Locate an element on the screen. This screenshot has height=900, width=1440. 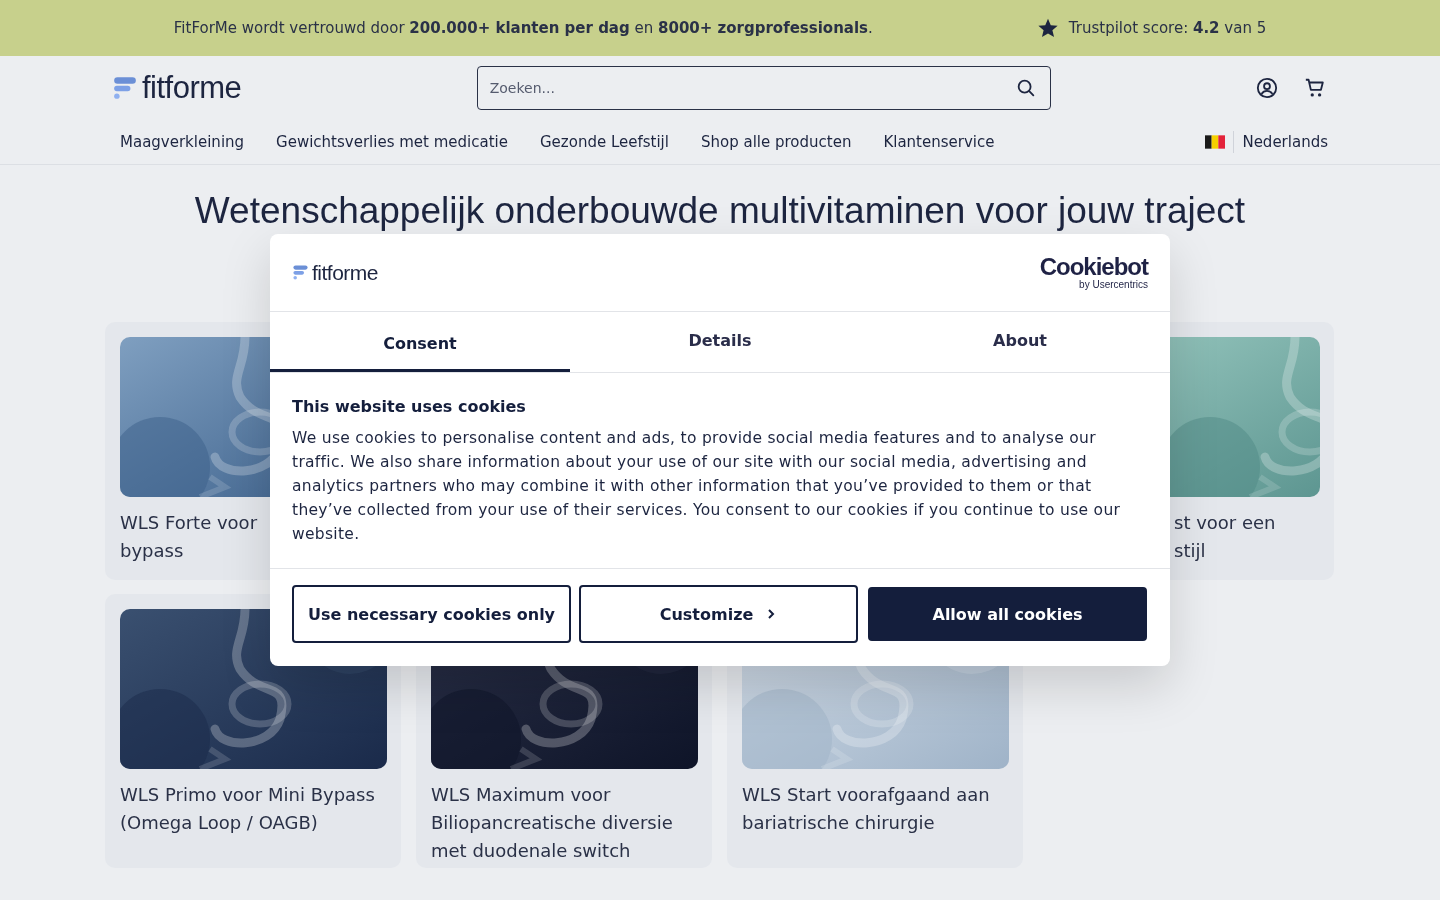
cookiebot-logo: Cookiebot is located at coordinates (1093, 267).